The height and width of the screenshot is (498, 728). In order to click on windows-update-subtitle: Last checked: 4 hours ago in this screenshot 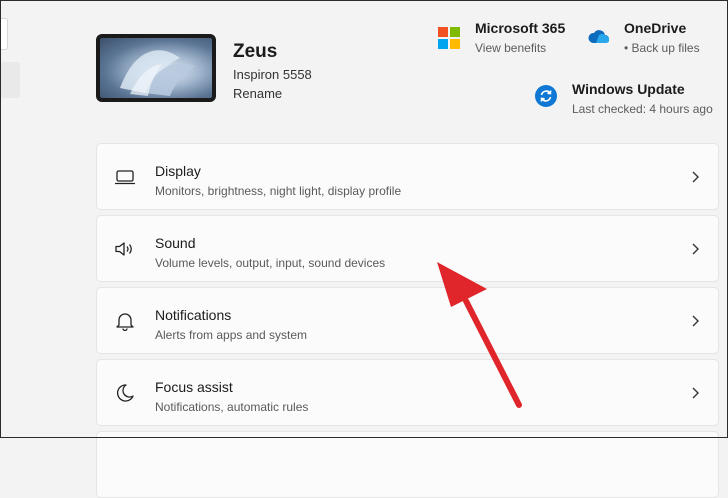, I will do `click(642, 109)`.